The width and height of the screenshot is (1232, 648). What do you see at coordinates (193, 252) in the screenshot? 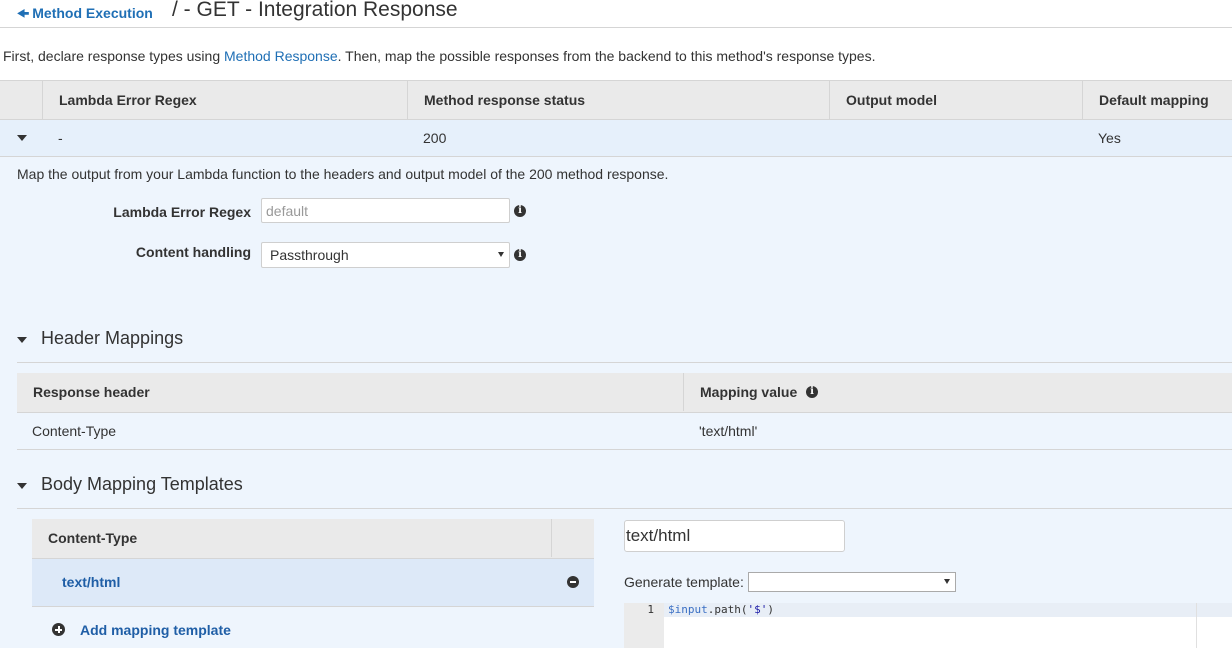
I see `content-handling-label: Content handling` at bounding box center [193, 252].